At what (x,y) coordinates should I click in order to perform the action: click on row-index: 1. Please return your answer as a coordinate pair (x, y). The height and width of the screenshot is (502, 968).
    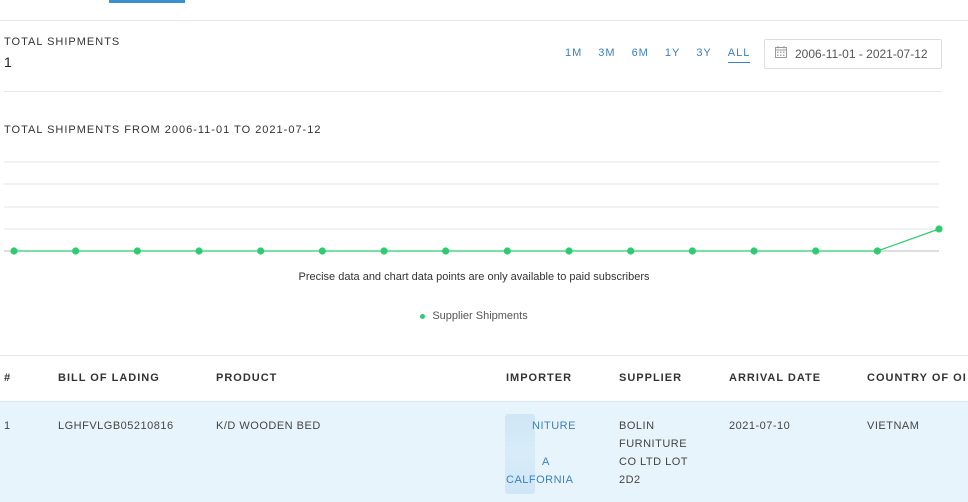
    Looking at the image, I should click on (7, 426).